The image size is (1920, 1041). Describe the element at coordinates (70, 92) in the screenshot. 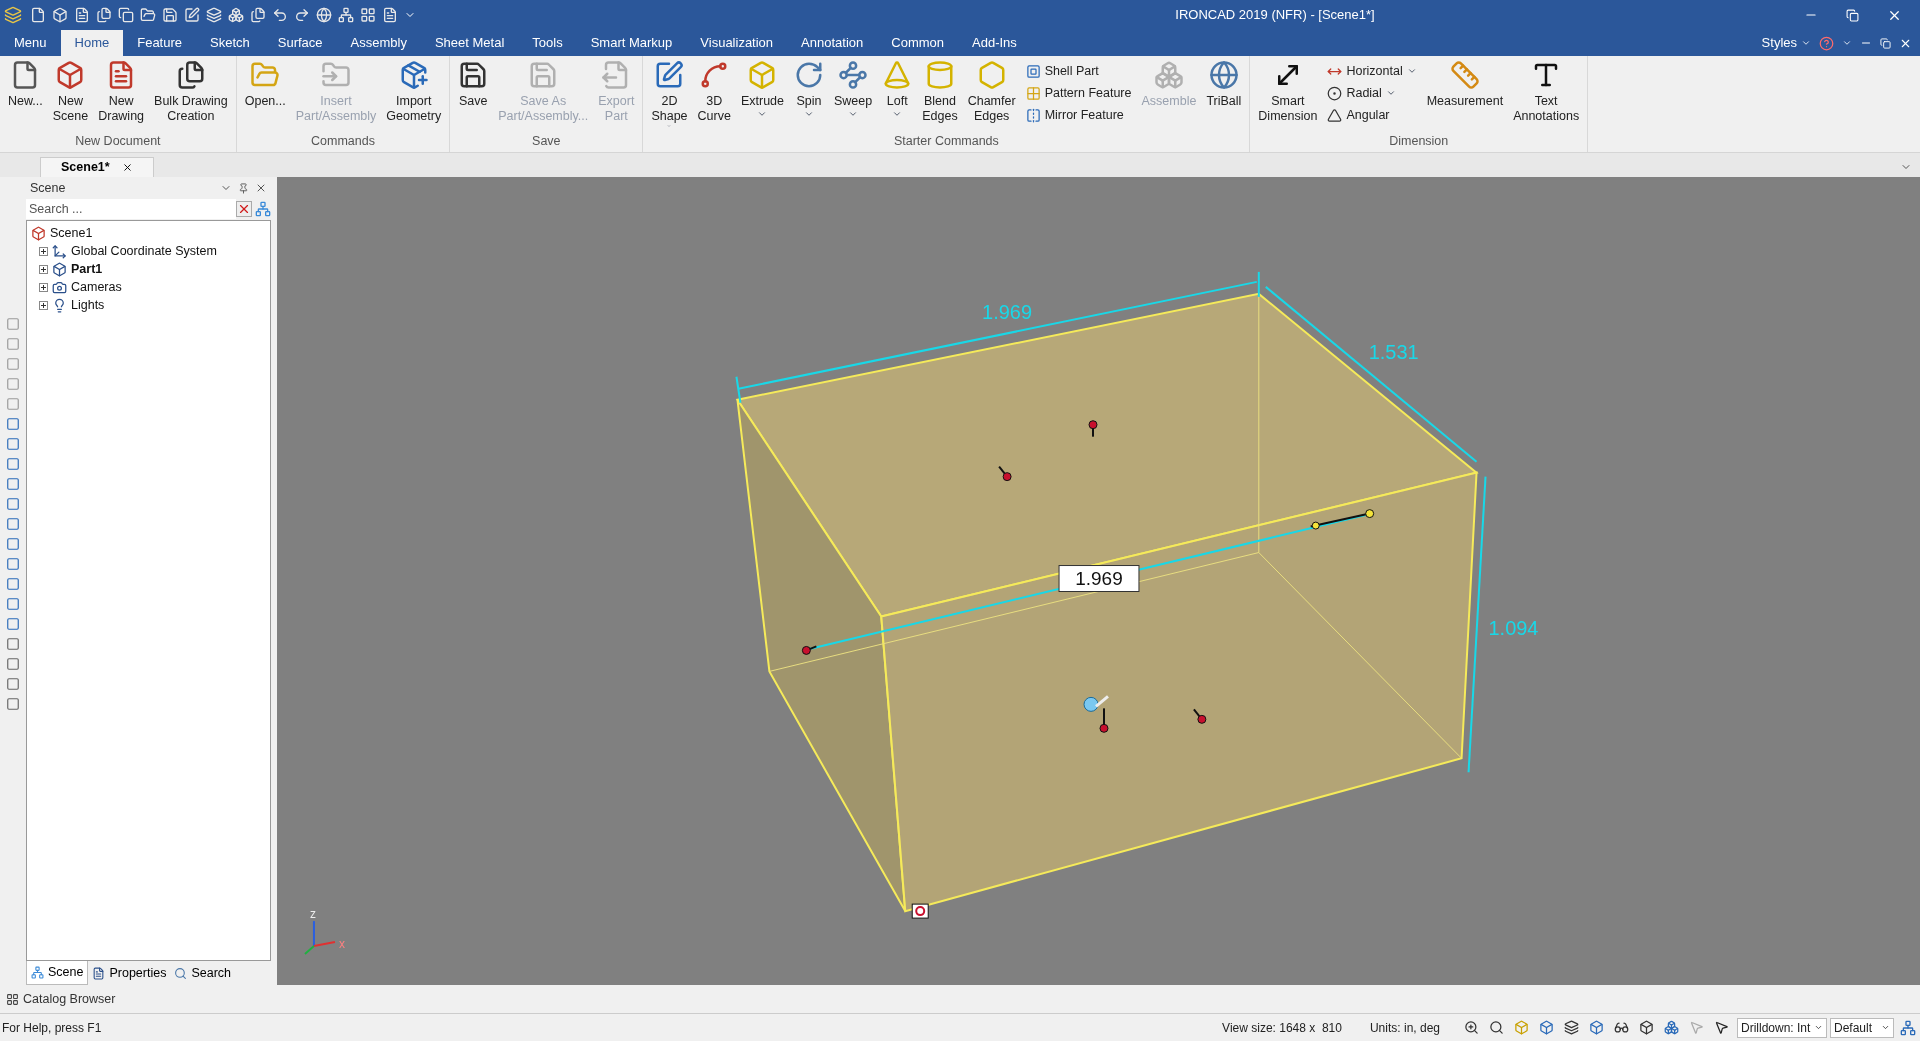

I see `ribbon-button: New Scene` at that location.